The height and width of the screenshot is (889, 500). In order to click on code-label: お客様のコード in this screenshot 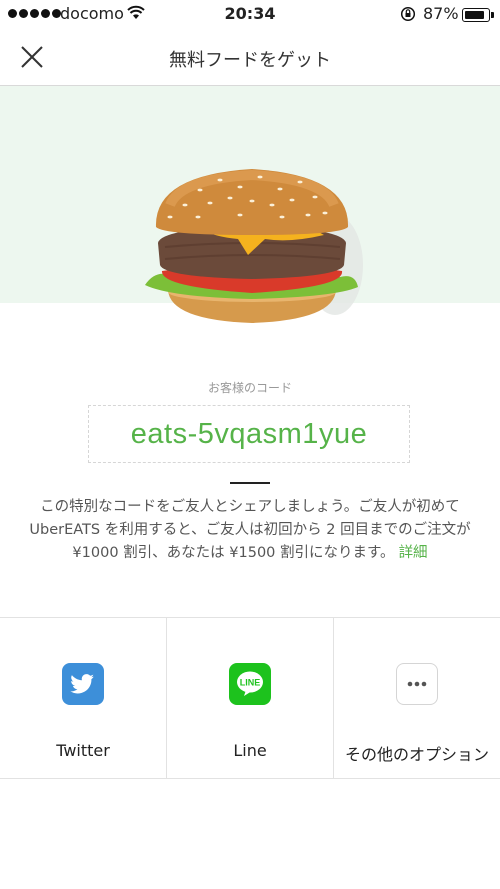, I will do `click(249, 388)`.